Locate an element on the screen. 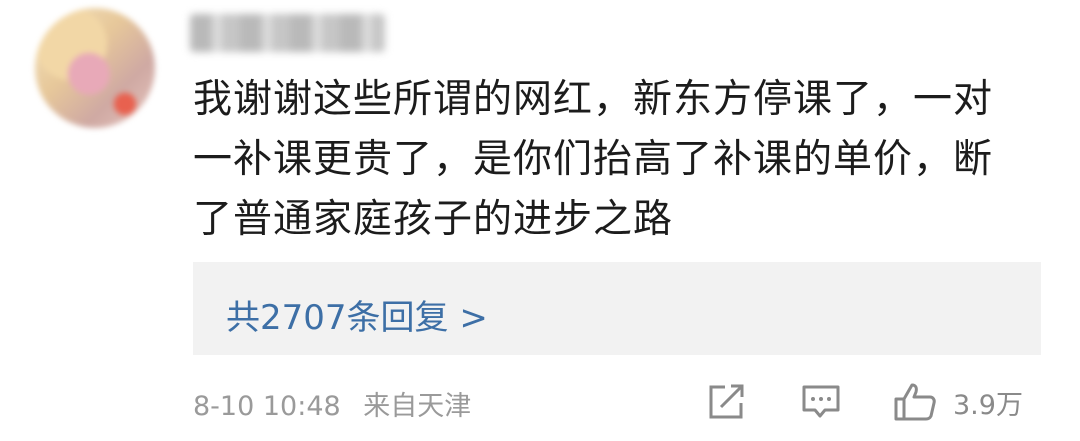 The width and height of the screenshot is (1080, 441). comment-line: 一补课更贵了，是你们抬高了补课的单价，断 is located at coordinates (593, 159).